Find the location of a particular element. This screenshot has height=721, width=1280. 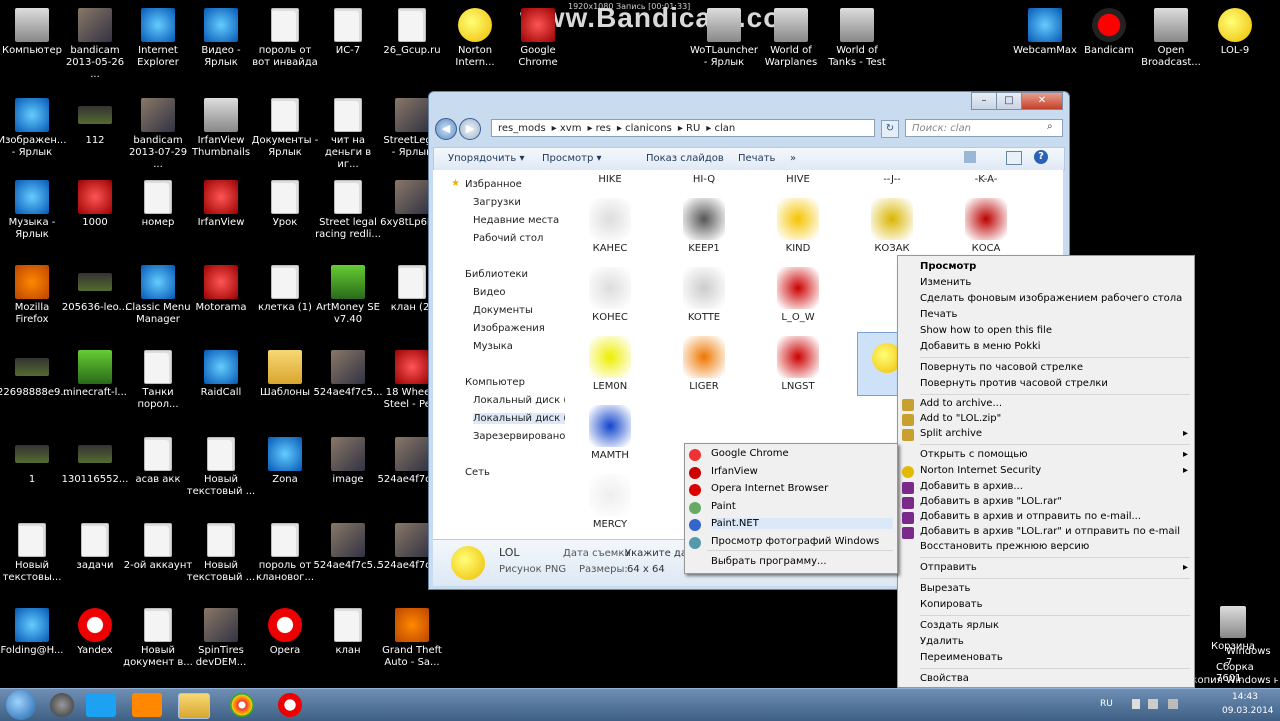

menu-add-rar: Добавить в архив "LOL.rar" is located at coordinates (991, 501).